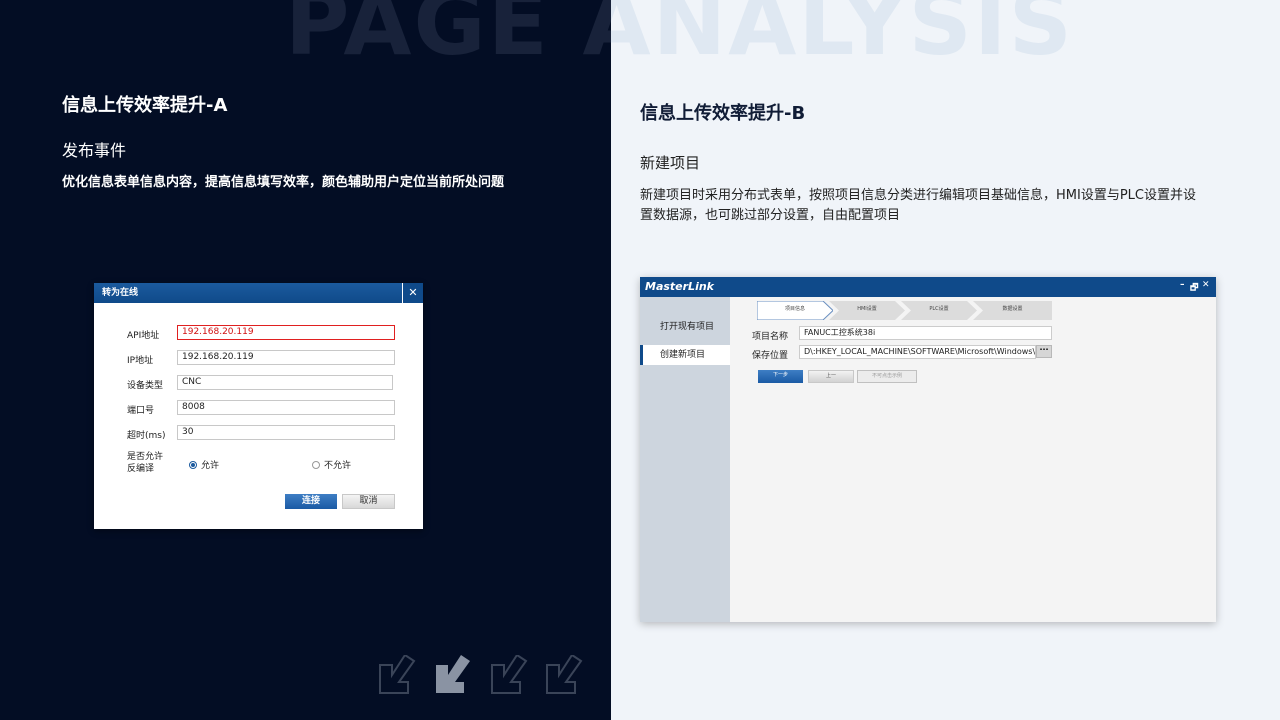 The width and height of the screenshot is (1280, 720). What do you see at coordinates (453, 674) in the screenshot?
I see `arrow-down-left-filled-icon` at bounding box center [453, 674].